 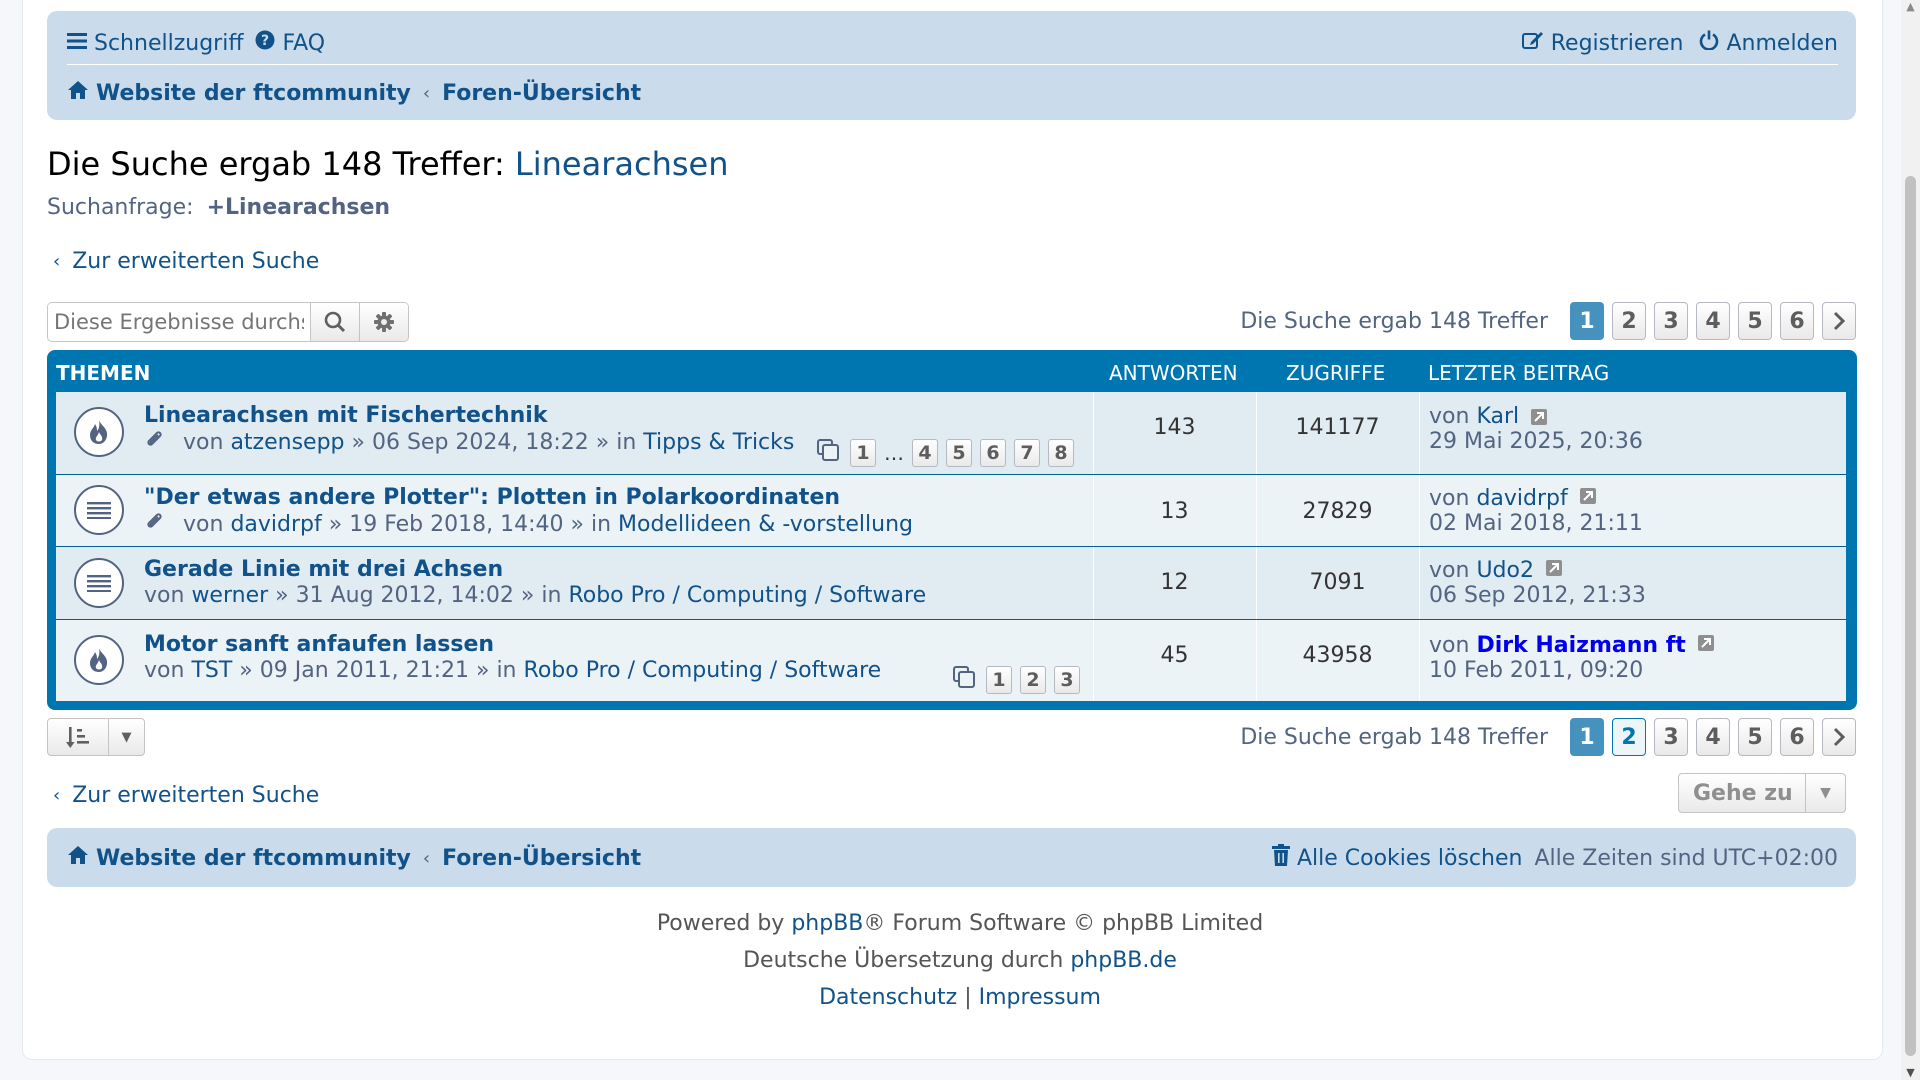 What do you see at coordinates (1061, 453) in the screenshot?
I see `topic-page-button: 8` at bounding box center [1061, 453].